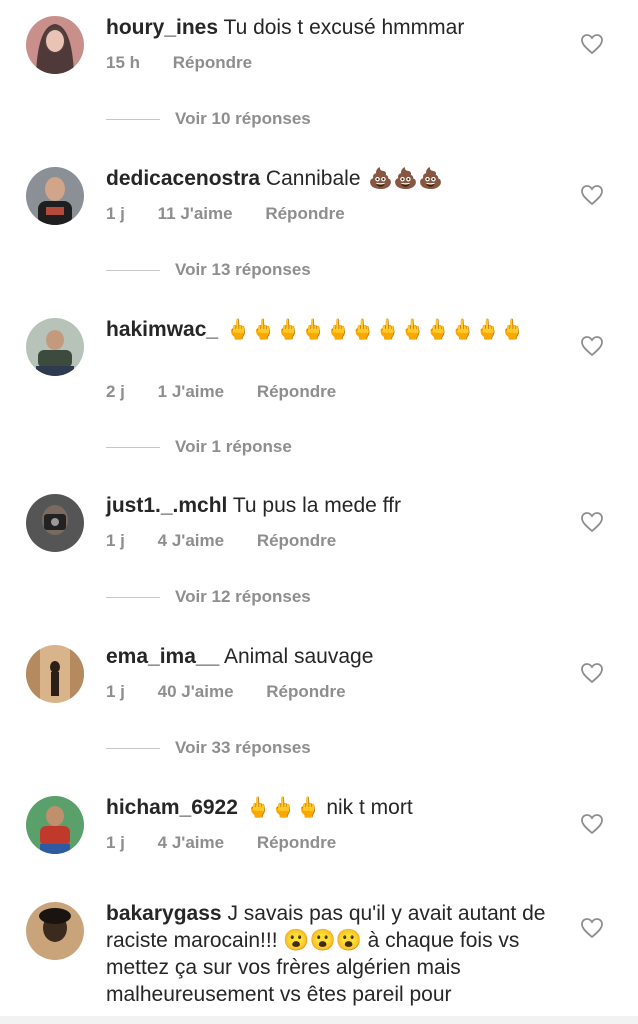 The height and width of the screenshot is (1024, 638). Describe the element at coordinates (164, 913) in the screenshot. I see `username: bakarygass` at that location.